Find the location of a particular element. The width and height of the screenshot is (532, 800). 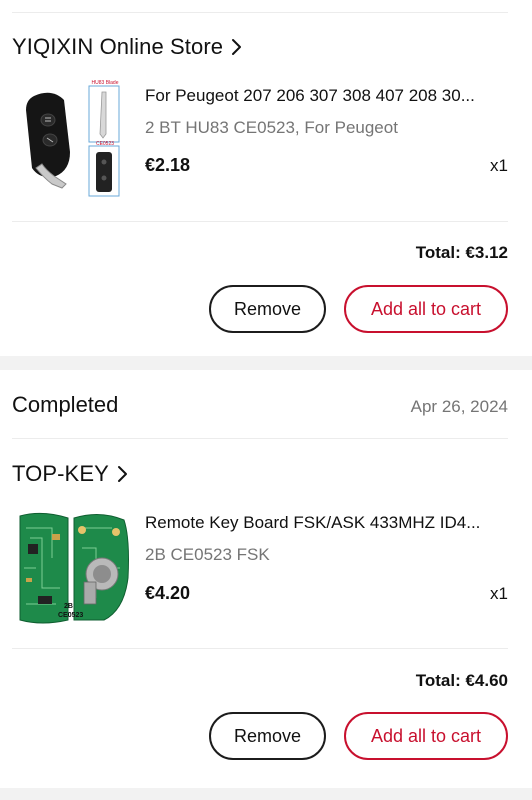

order-total: Total: €3.12 is located at coordinates (461, 252).